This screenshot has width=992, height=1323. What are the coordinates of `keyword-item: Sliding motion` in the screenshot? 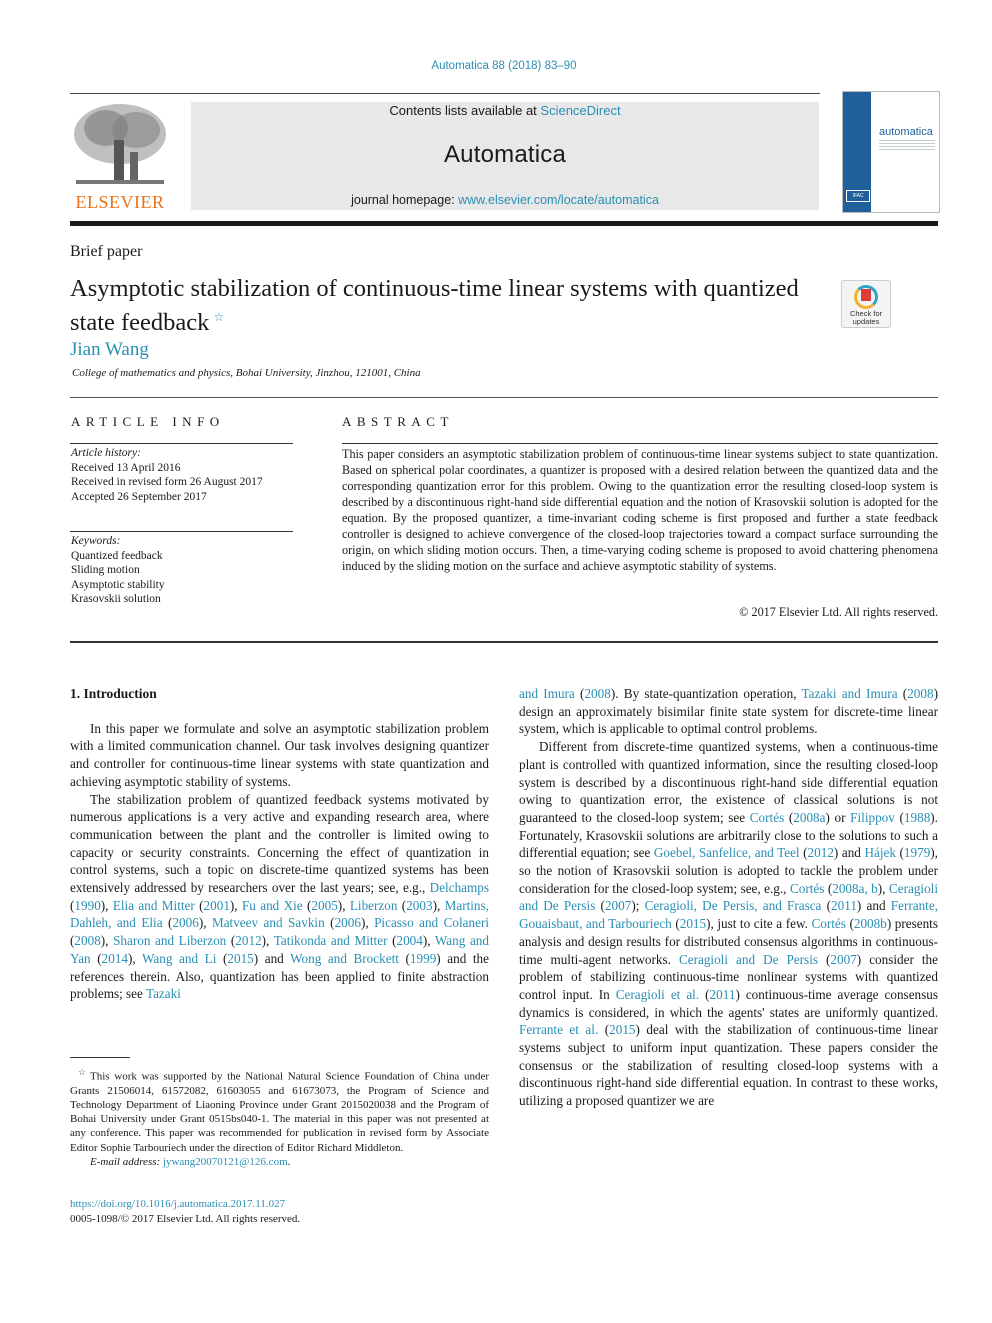 It's located at (105, 570).